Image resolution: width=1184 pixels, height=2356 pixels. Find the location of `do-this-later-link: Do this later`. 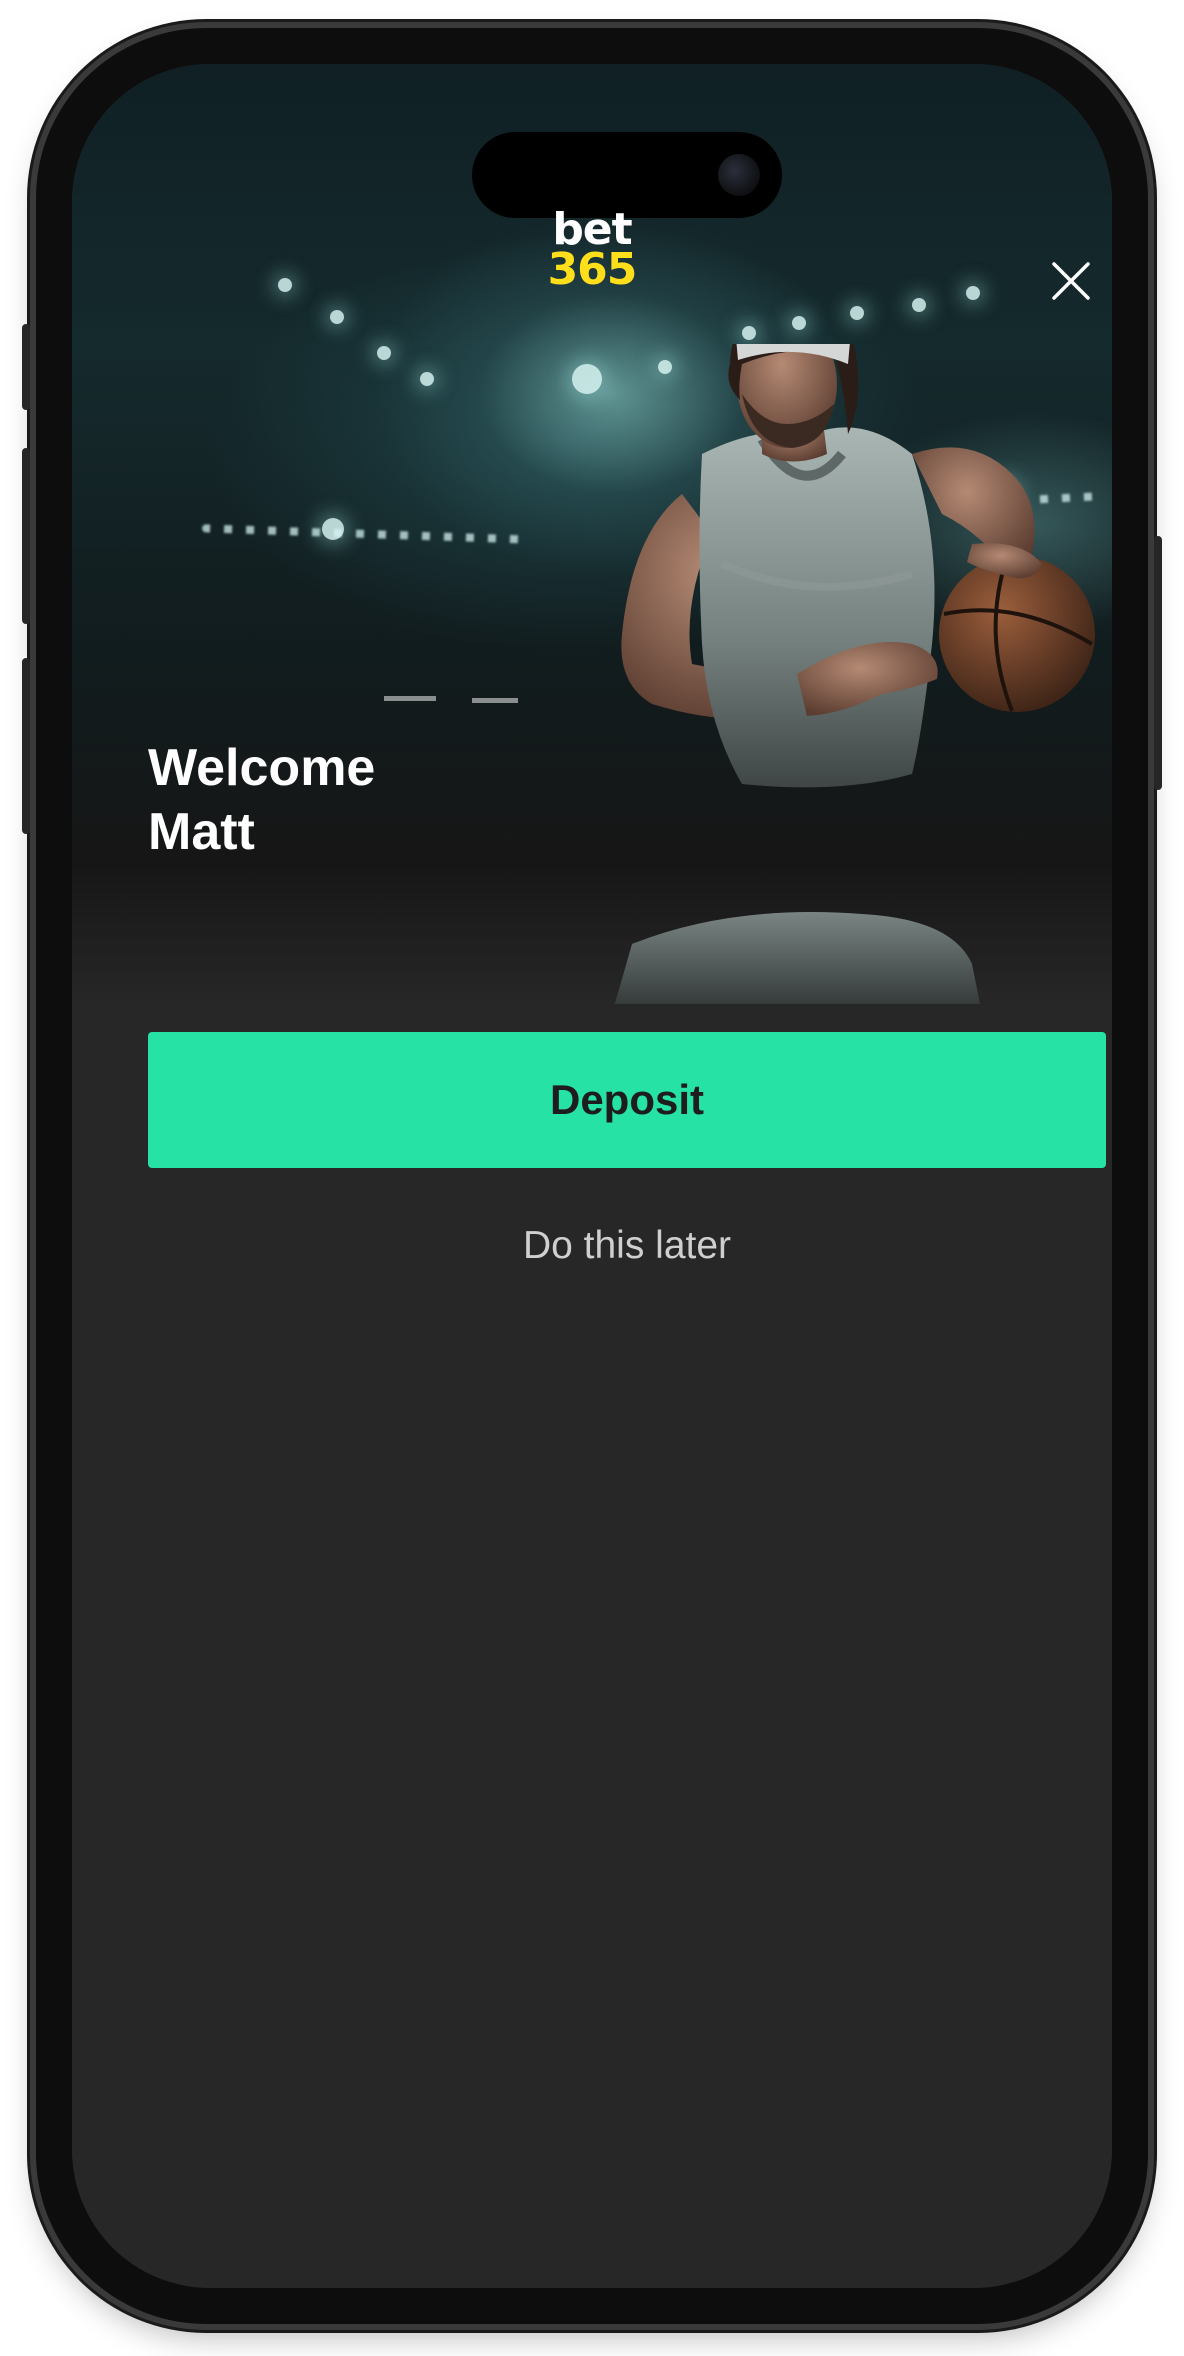

do-this-later-link: Do this later is located at coordinates (627, 1246).